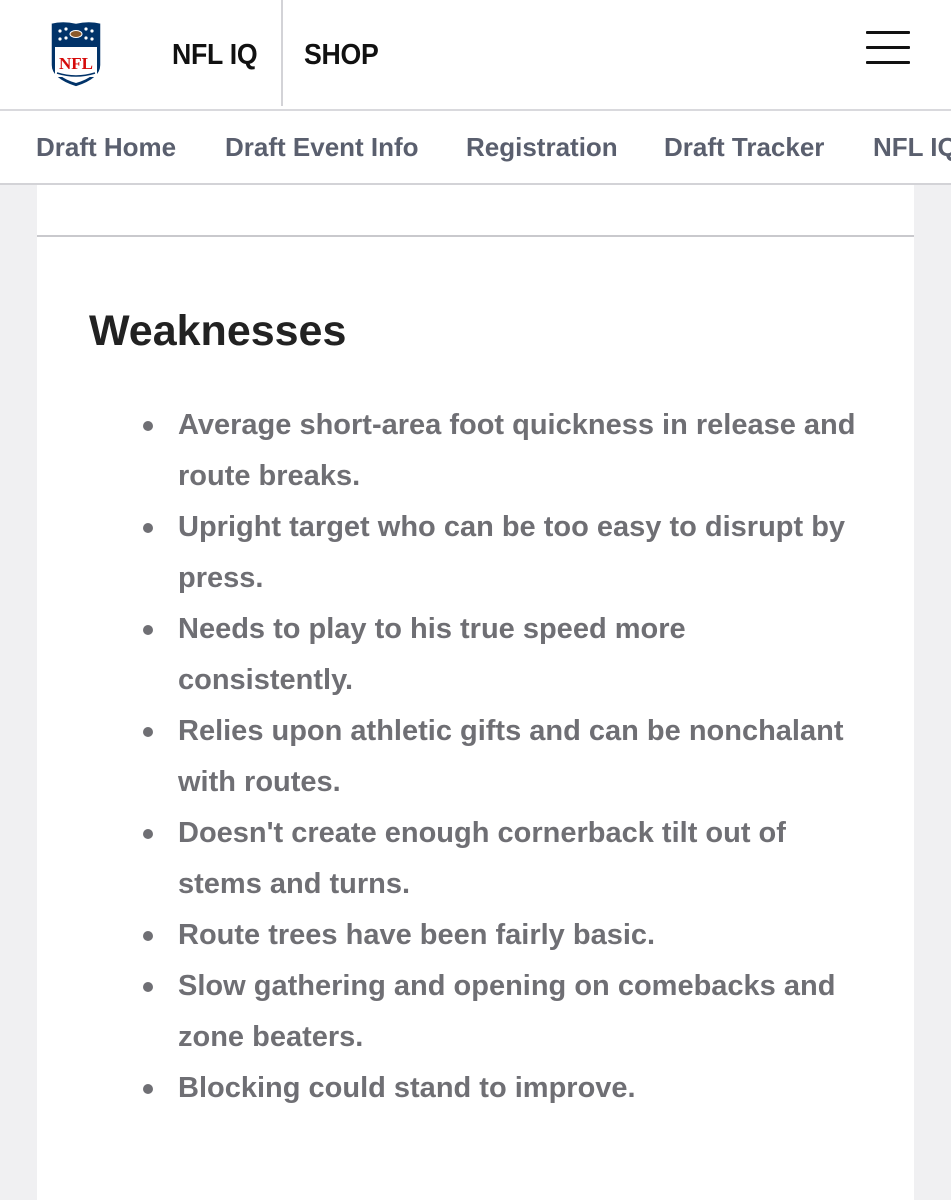 This screenshot has height=1200, width=951. I want to click on top-header: NFL NFL IQ SHOP, so click(475, 55).